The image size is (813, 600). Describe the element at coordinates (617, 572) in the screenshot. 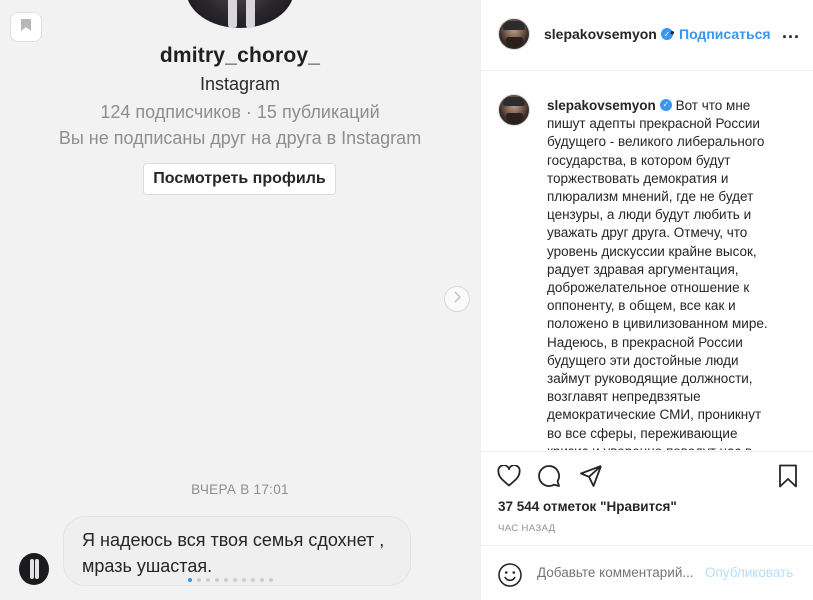

I see `comment-input` at that location.